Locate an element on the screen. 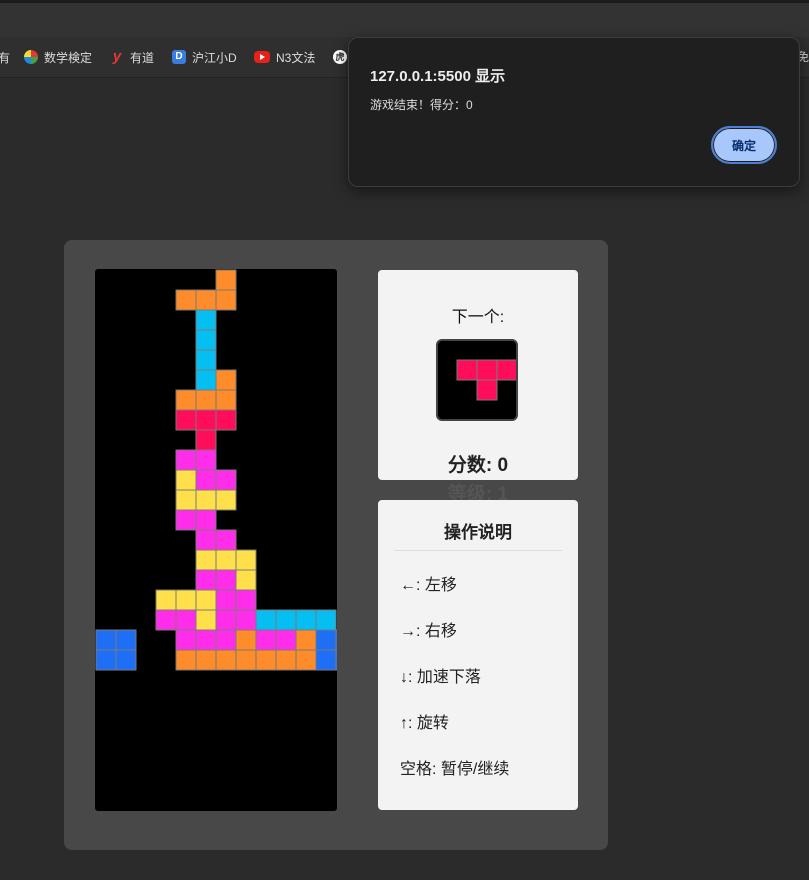 Image resolution: width=809 pixels, height=880 pixels. help-divider is located at coordinates (478, 550).